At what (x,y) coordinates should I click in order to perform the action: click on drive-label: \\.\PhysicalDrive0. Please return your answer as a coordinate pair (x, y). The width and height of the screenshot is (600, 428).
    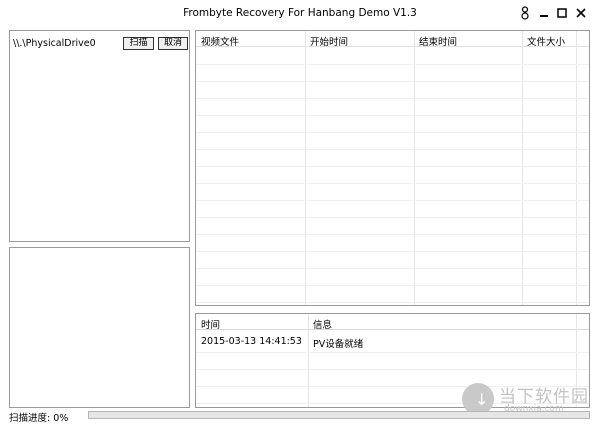
    Looking at the image, I should click on (54, 43).